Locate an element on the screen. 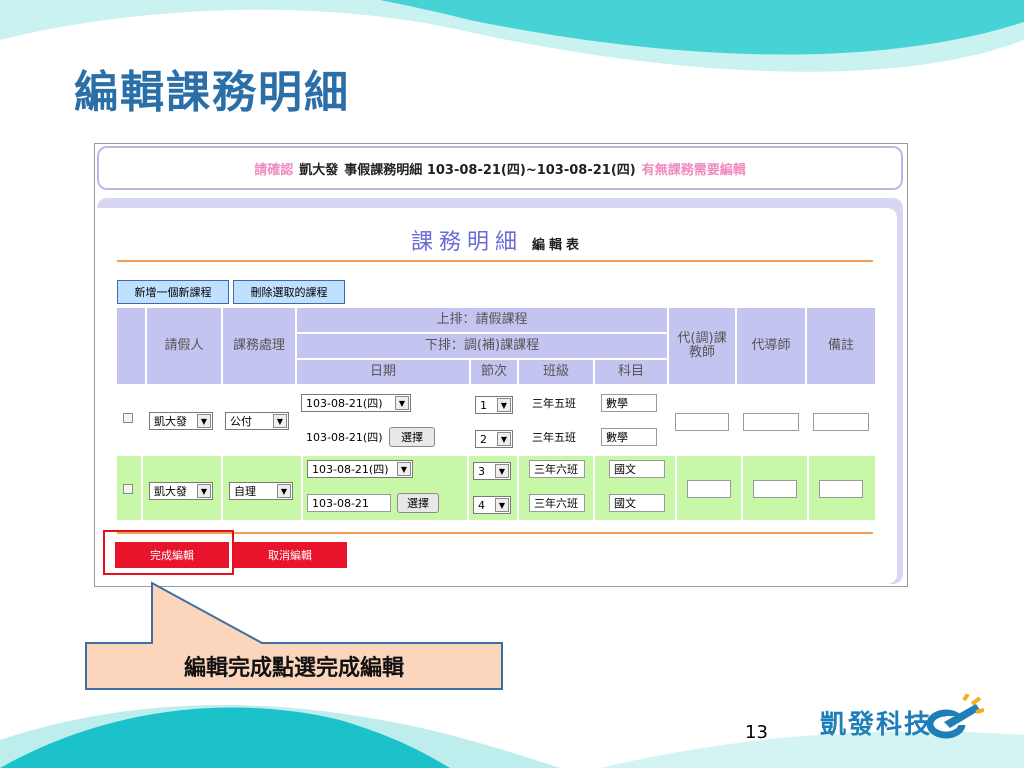  brand-name: 凱發科技 is located at coordinates (876, 725).